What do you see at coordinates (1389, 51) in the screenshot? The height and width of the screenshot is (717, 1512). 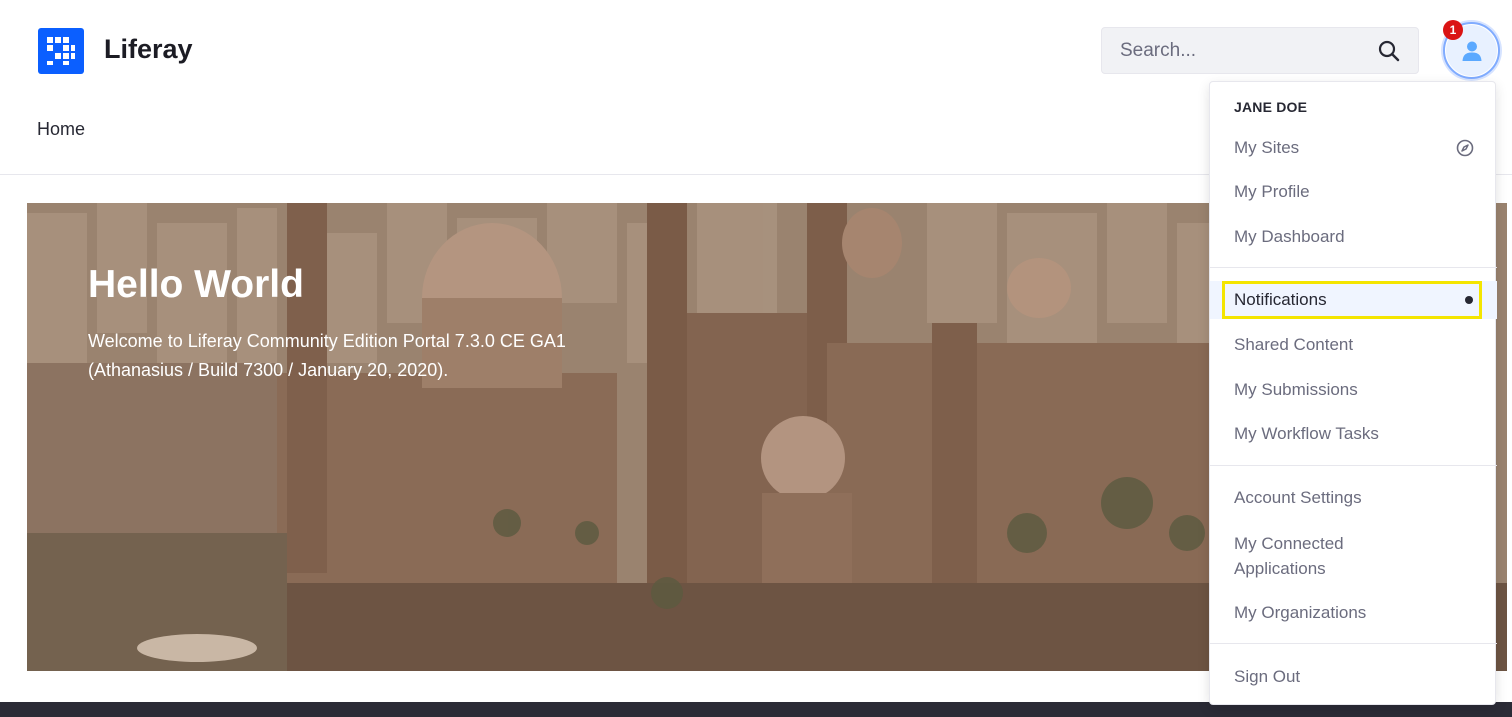 I see `search-icon` at bounding box center [1389, 51].